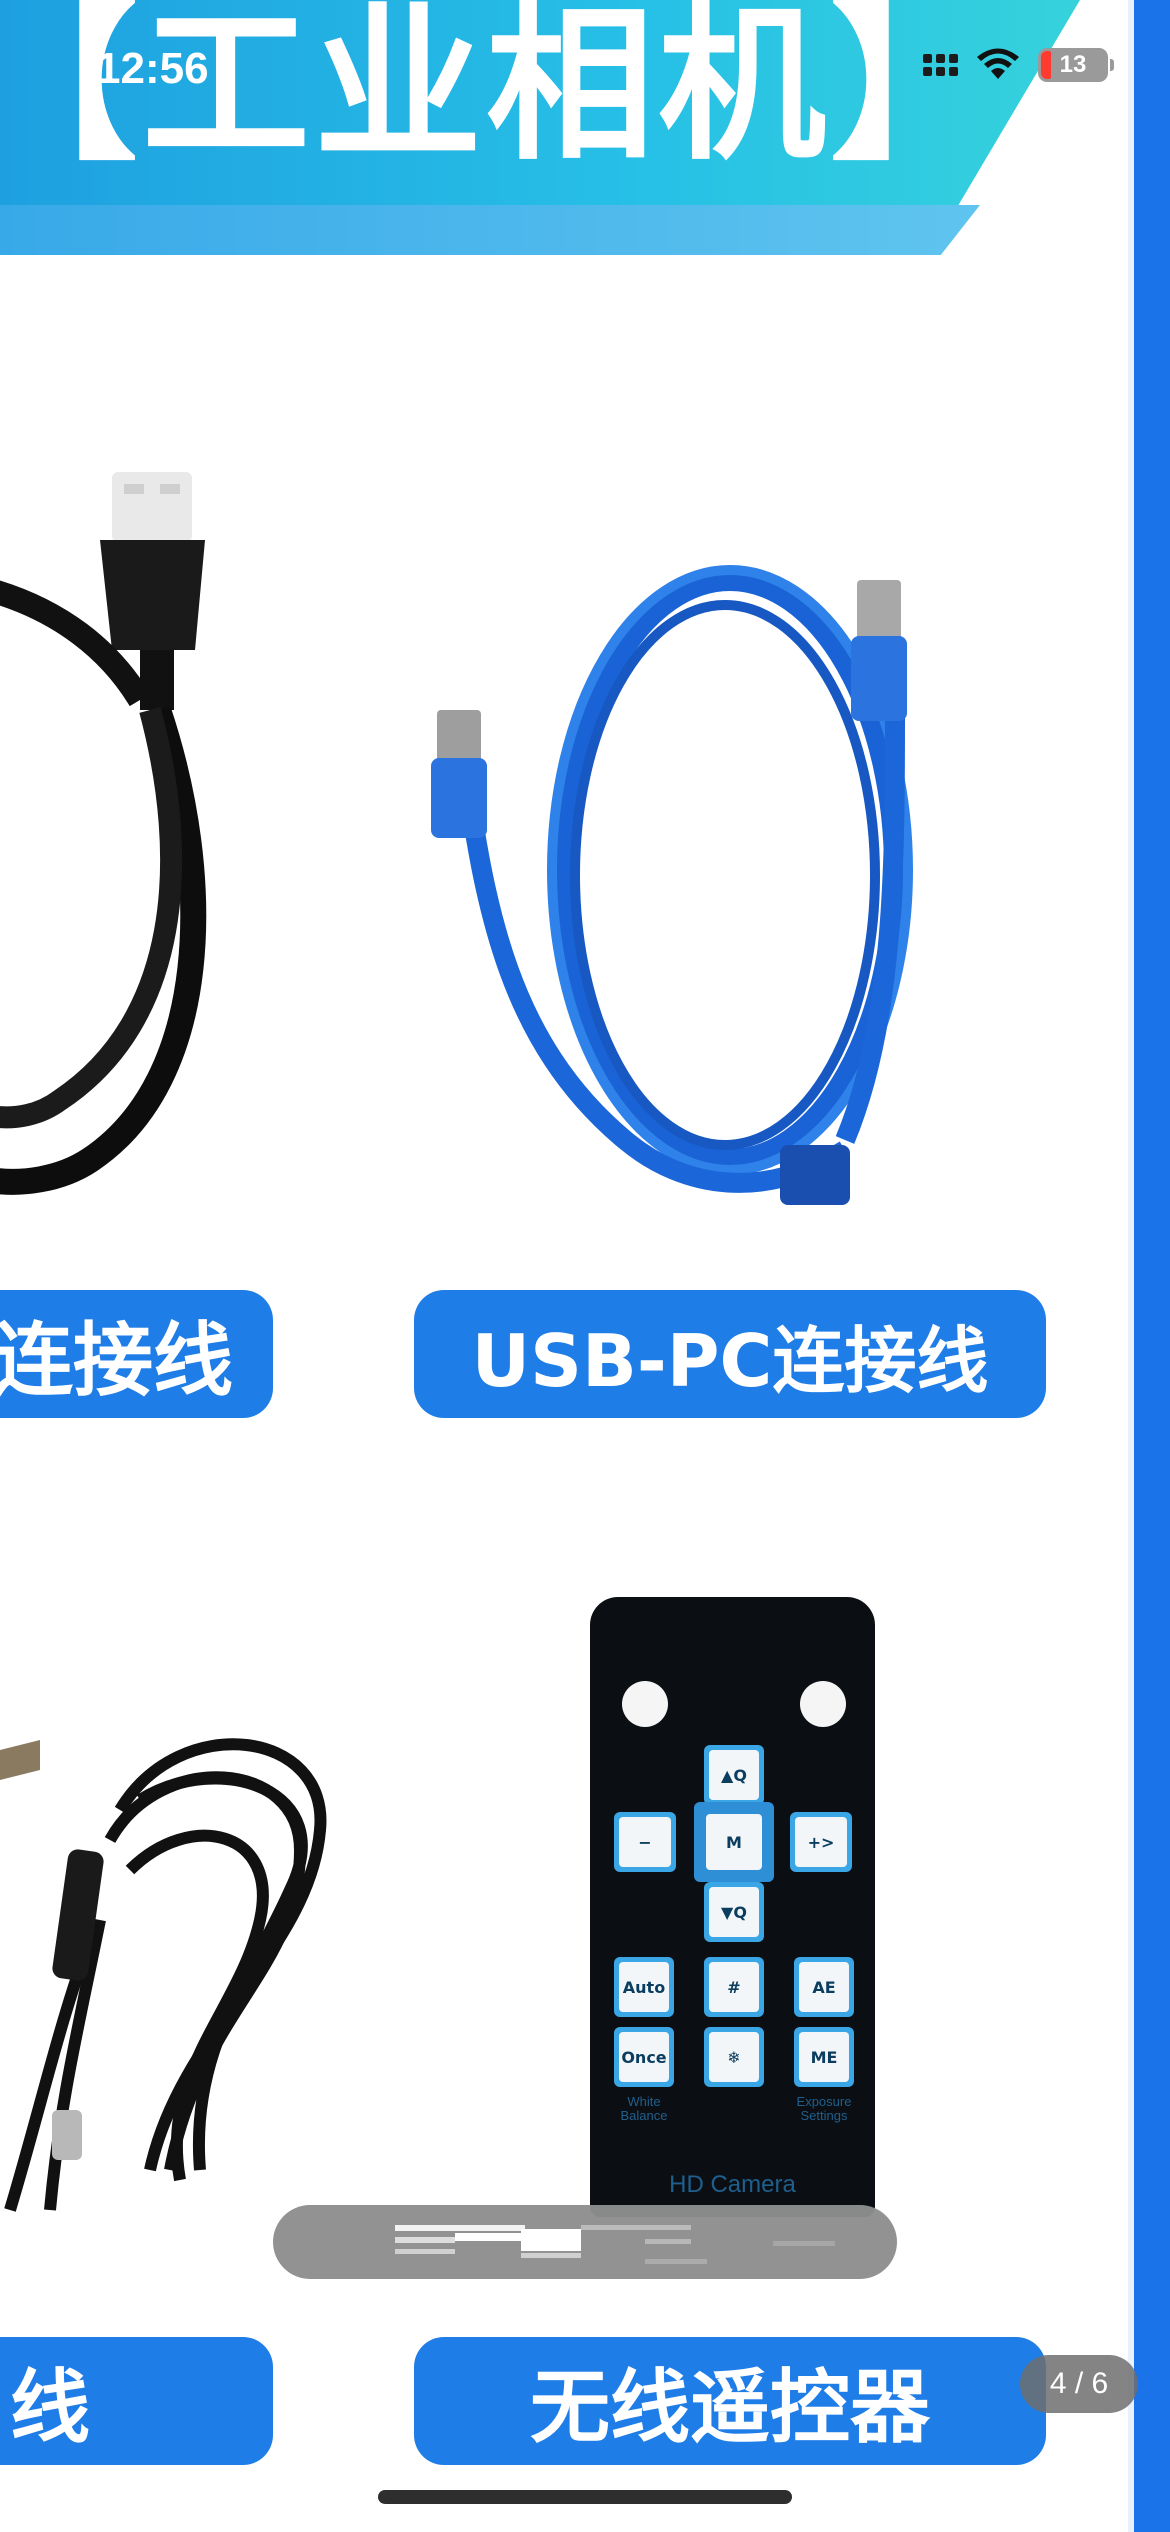 This screenshot has height=2532, width=1170. Describe the element at coordinates (734, 1987) in the screenshot. I see `grid-button: #` at that location.